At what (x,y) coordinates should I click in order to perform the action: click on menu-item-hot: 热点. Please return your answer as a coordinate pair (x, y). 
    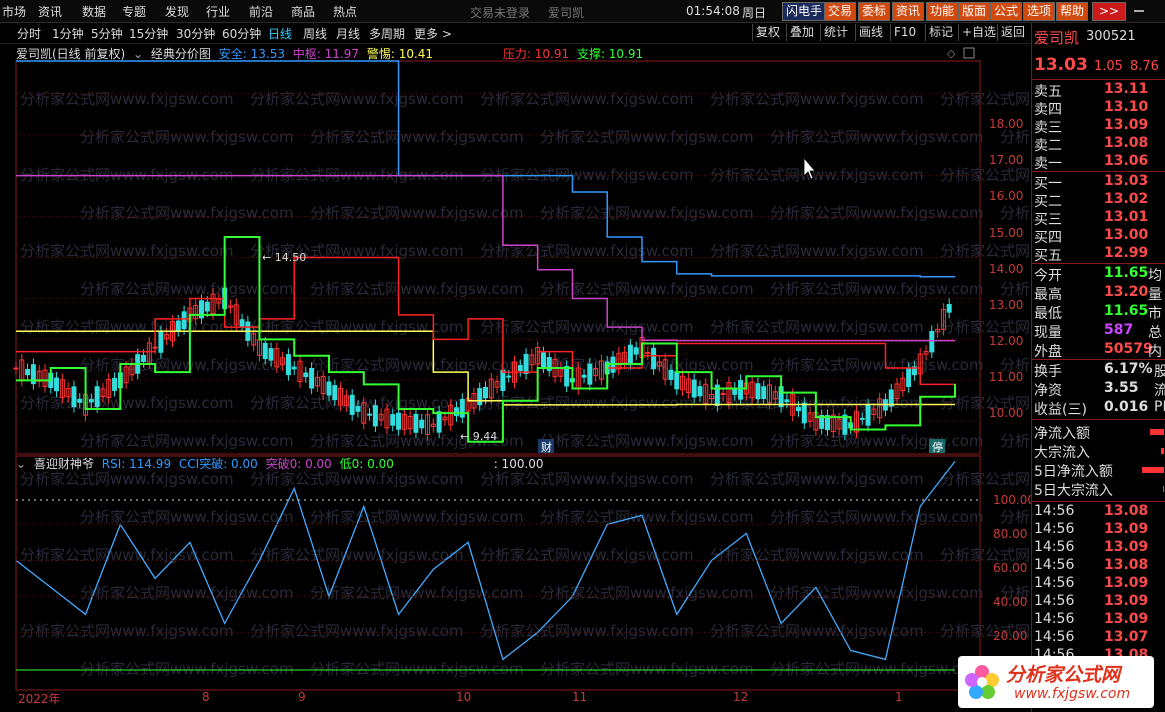
    Looking at the image, I should click on (345, 11).